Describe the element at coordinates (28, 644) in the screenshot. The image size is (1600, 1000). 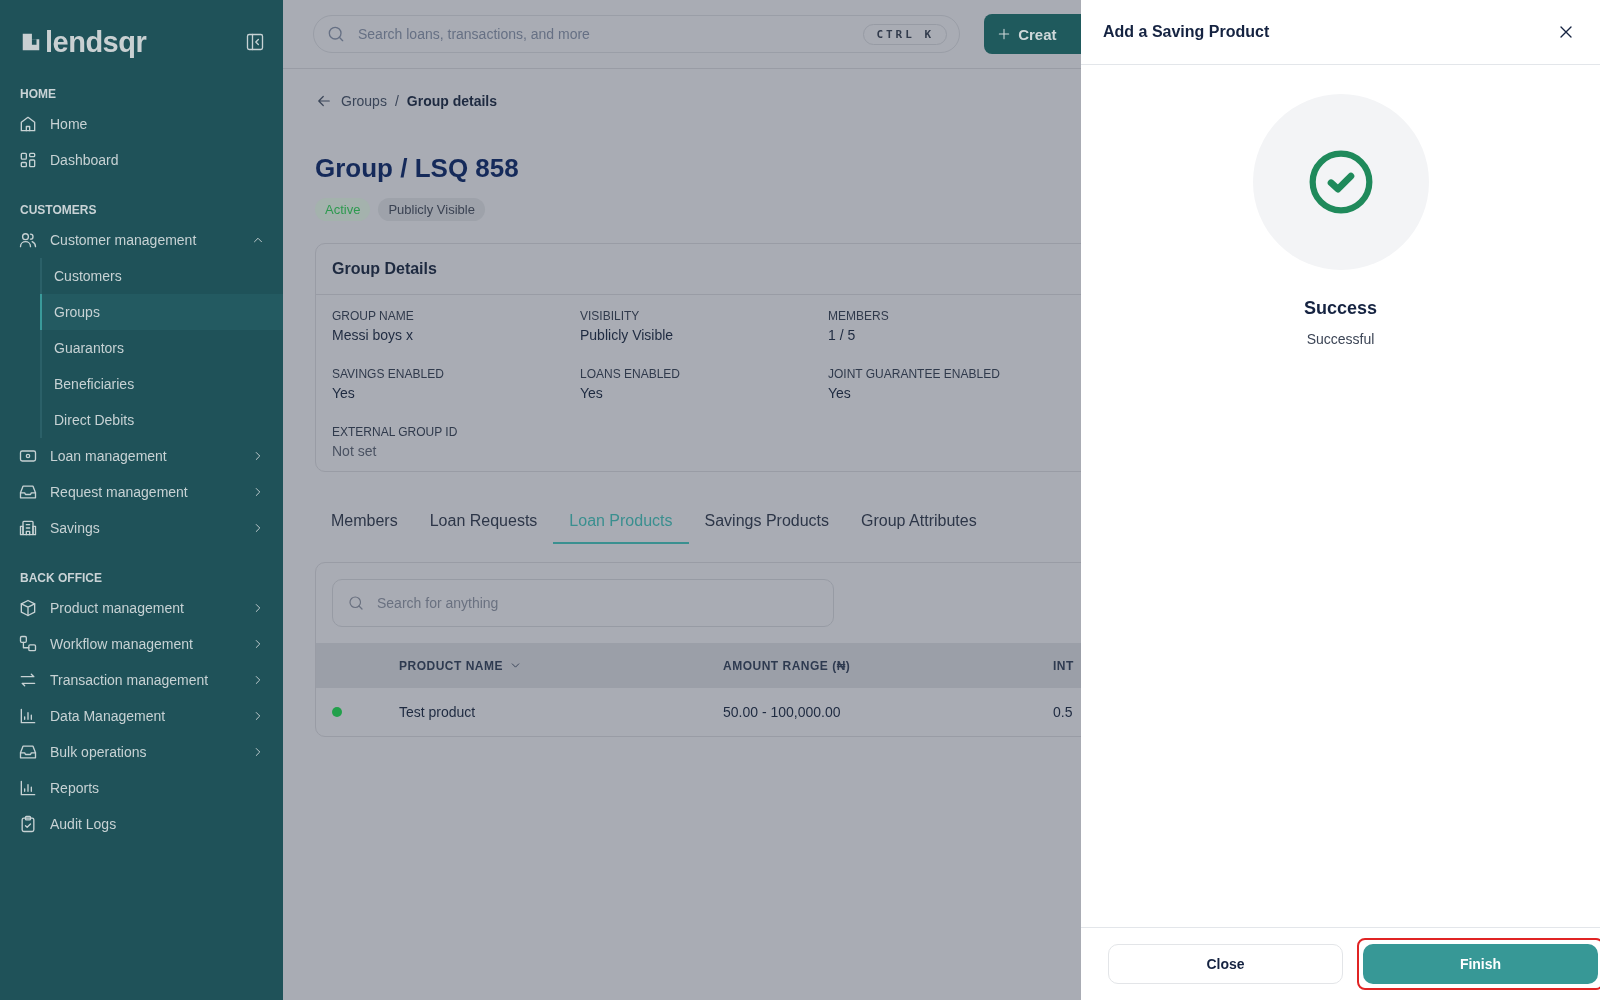
I see `workflow-icon` at that location.